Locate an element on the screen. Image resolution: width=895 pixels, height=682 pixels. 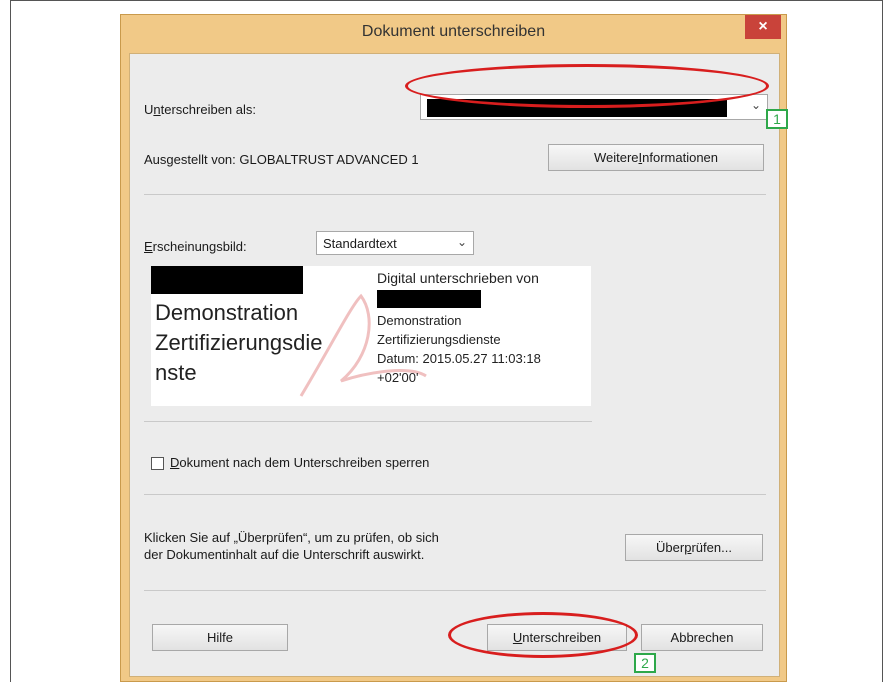
close-icon: × is located at coordinates (763, 26).